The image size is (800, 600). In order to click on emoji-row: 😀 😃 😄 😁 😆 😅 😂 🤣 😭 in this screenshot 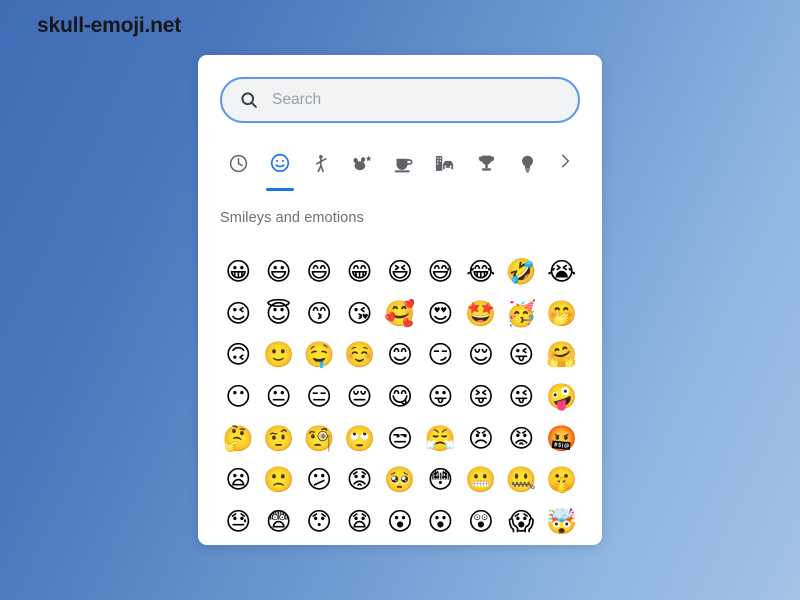, I will do `click(400, 272)`.